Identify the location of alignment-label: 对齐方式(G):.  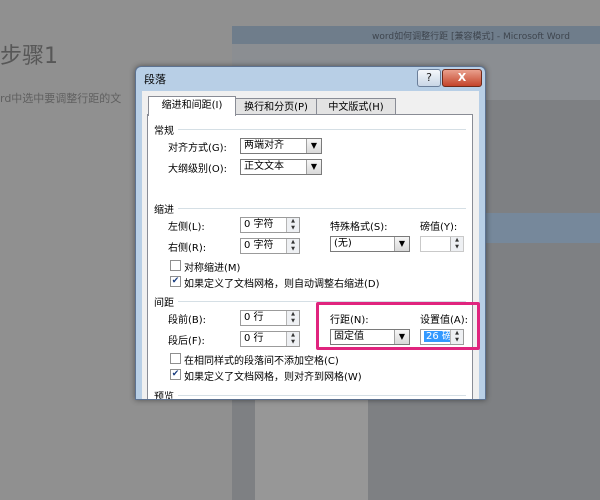
(197, 148).